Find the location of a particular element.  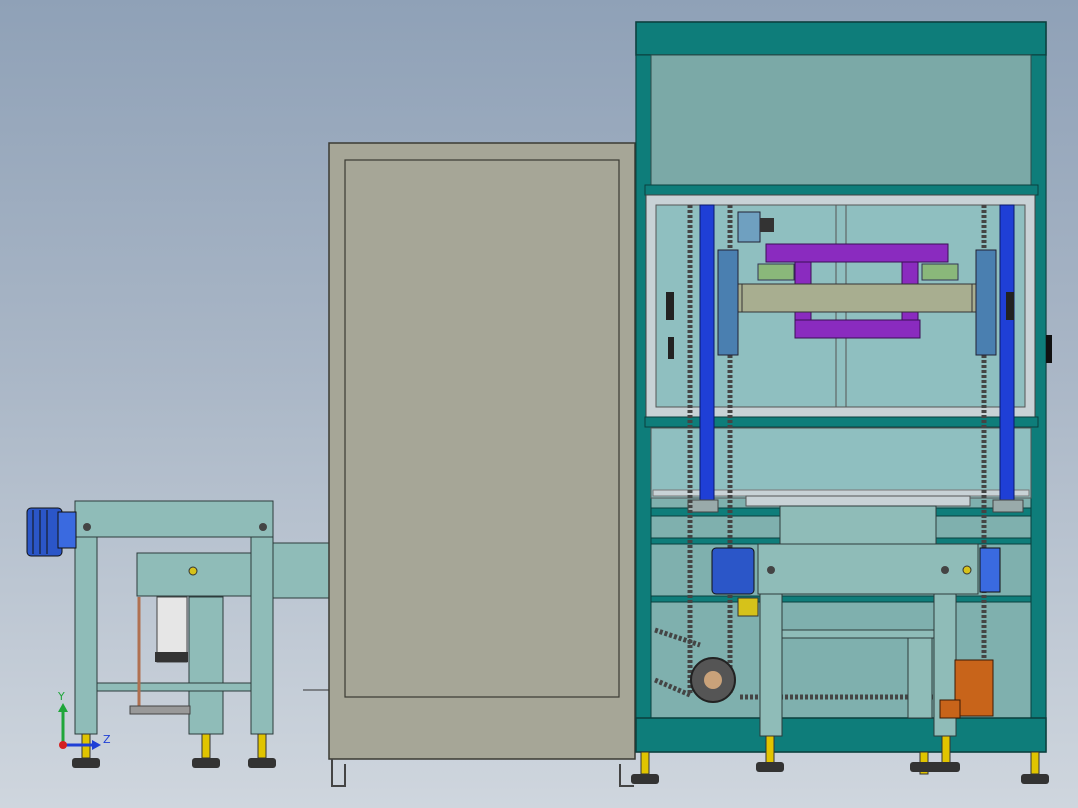

z-axis-label: Z is located at coordinates (107, 739).